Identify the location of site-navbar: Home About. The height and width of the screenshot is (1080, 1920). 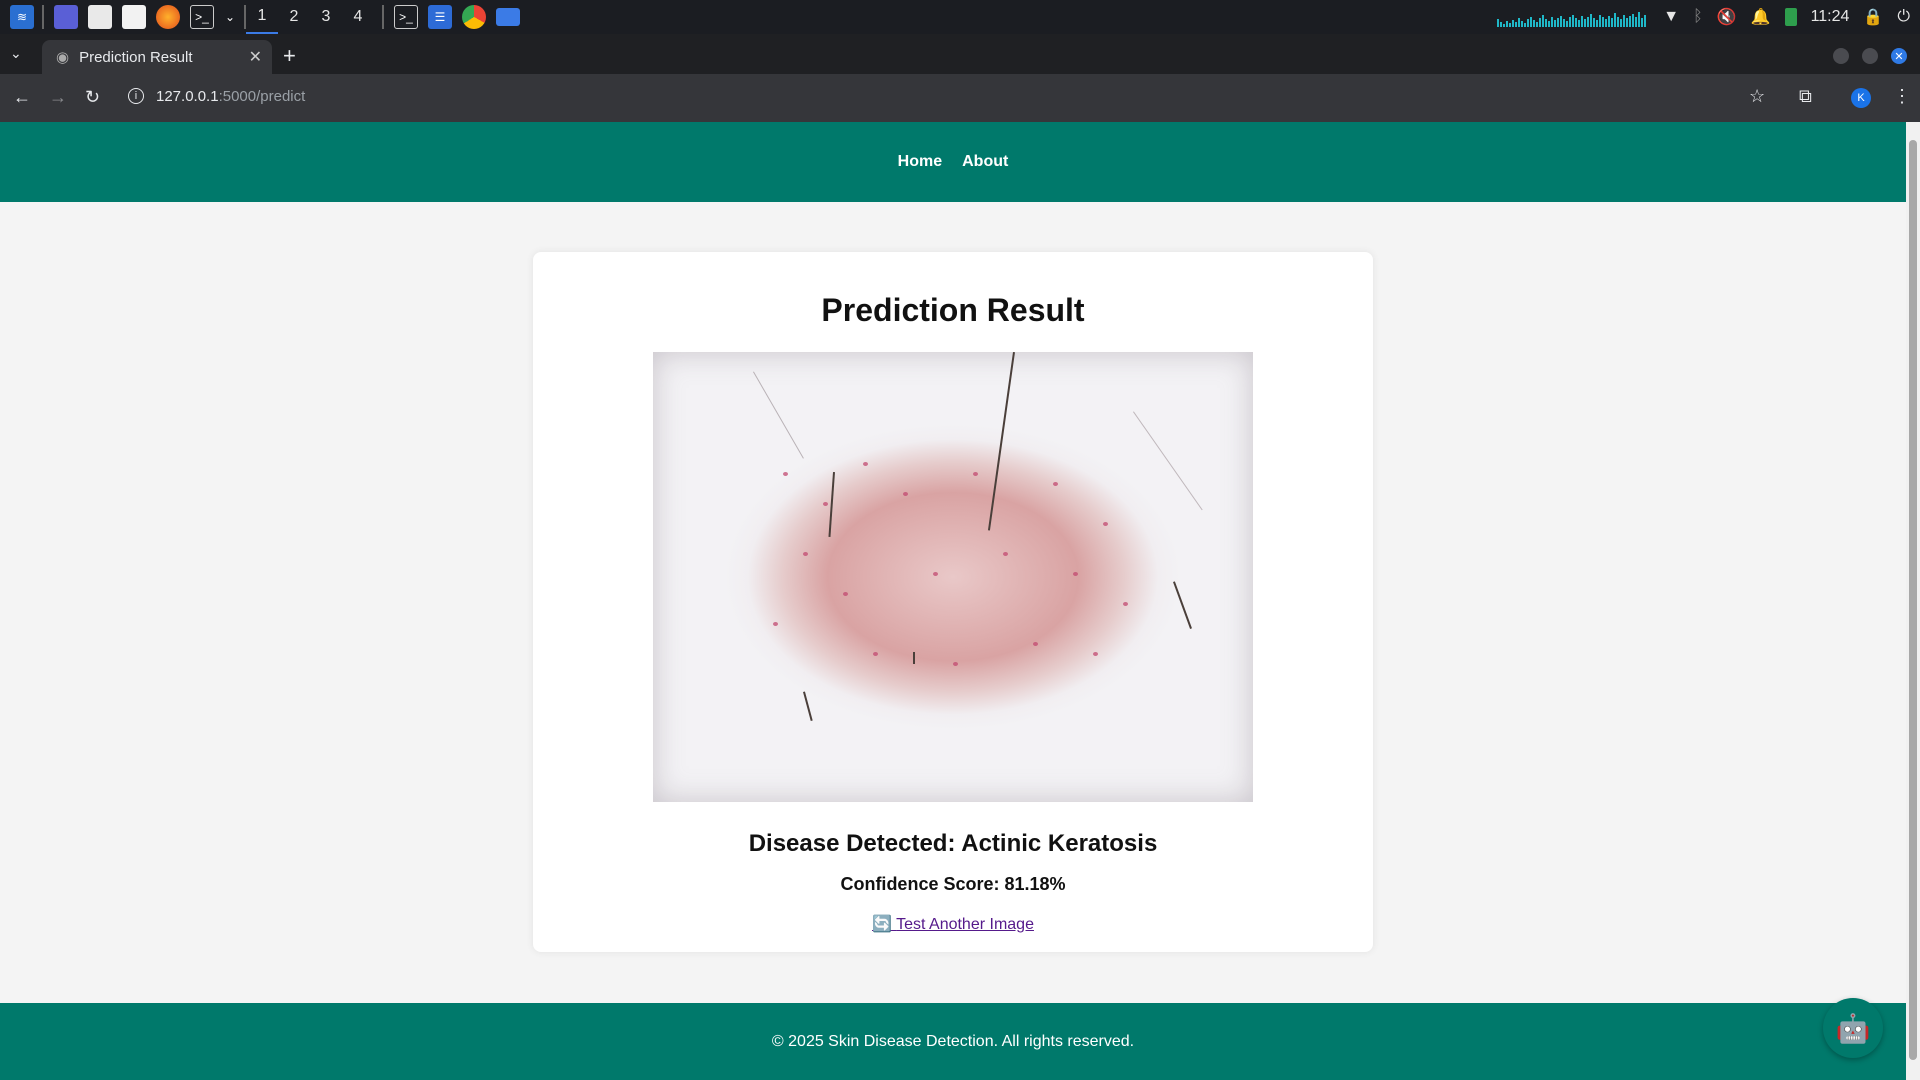
(953, 162).